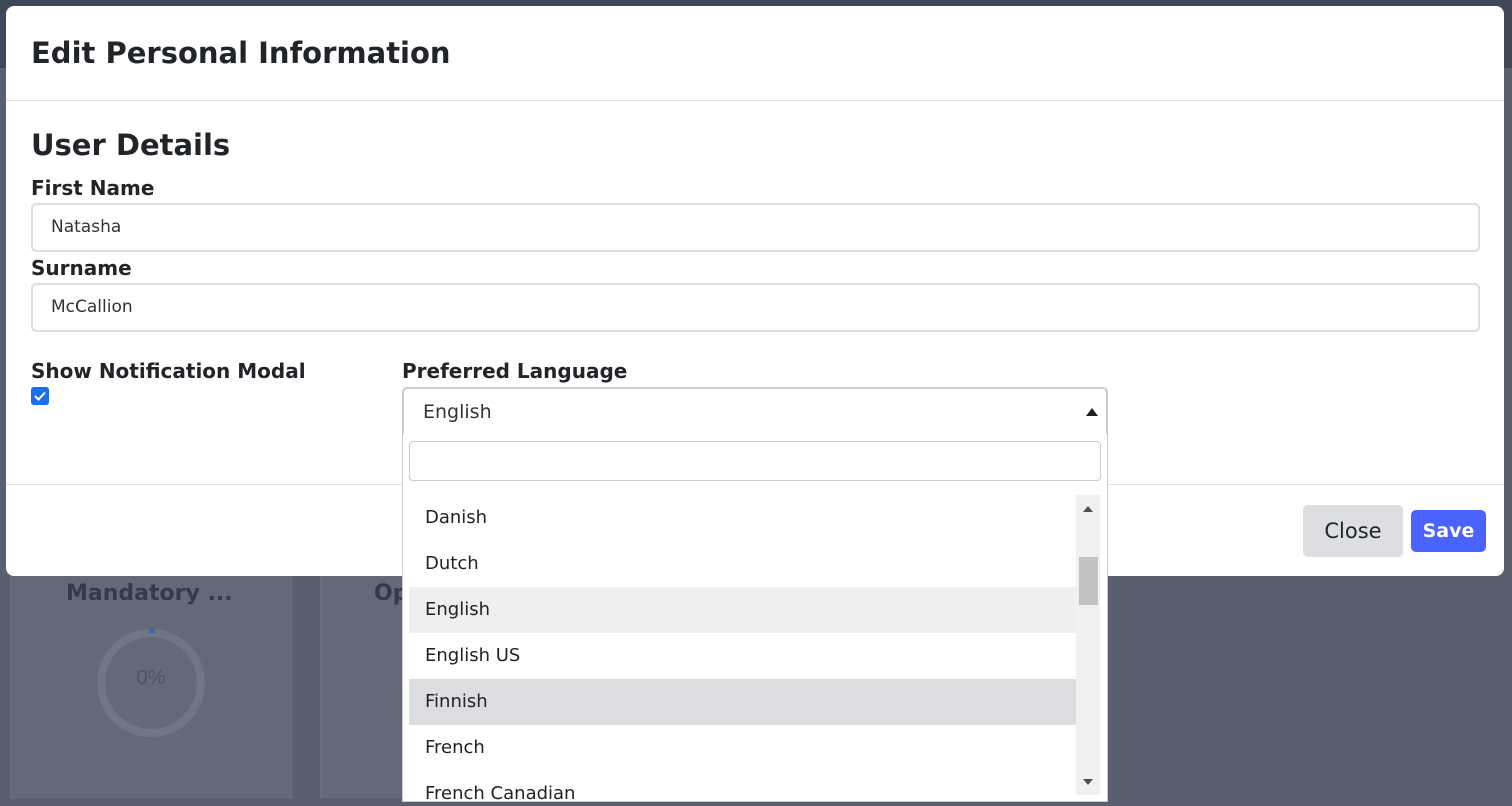 The image size is (1512, 806). I want to click on show-notification-label: Show Notification Modal, so click(168, 371).